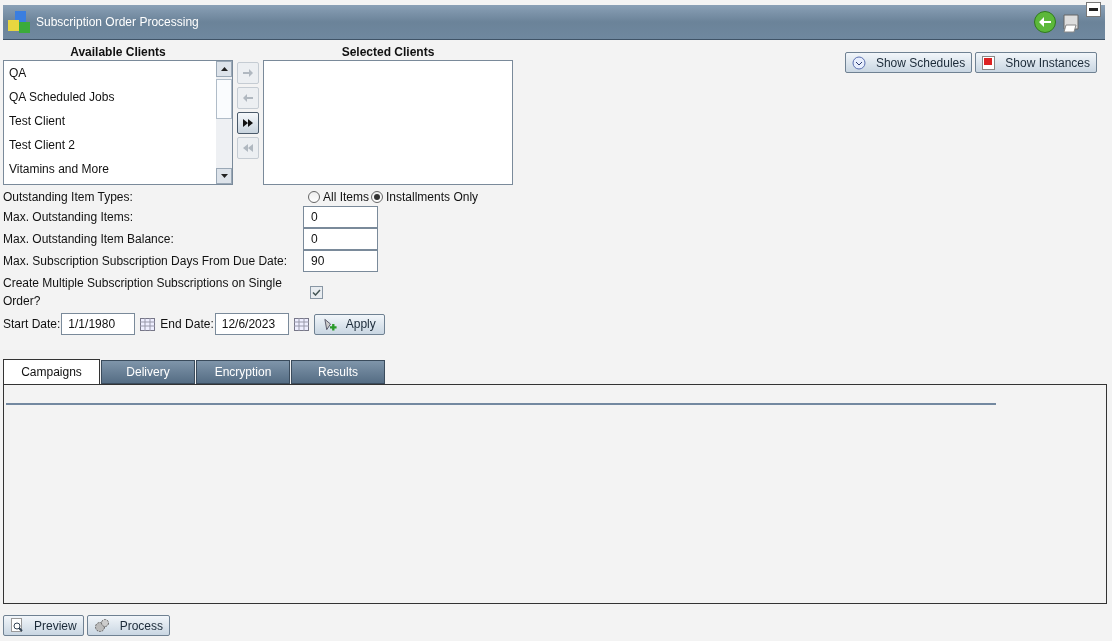 This screenshot has width=1112, height=641. Describe the element at coordinates (243, 372) in the screenshot. I see `tab: Encryption` at that location.